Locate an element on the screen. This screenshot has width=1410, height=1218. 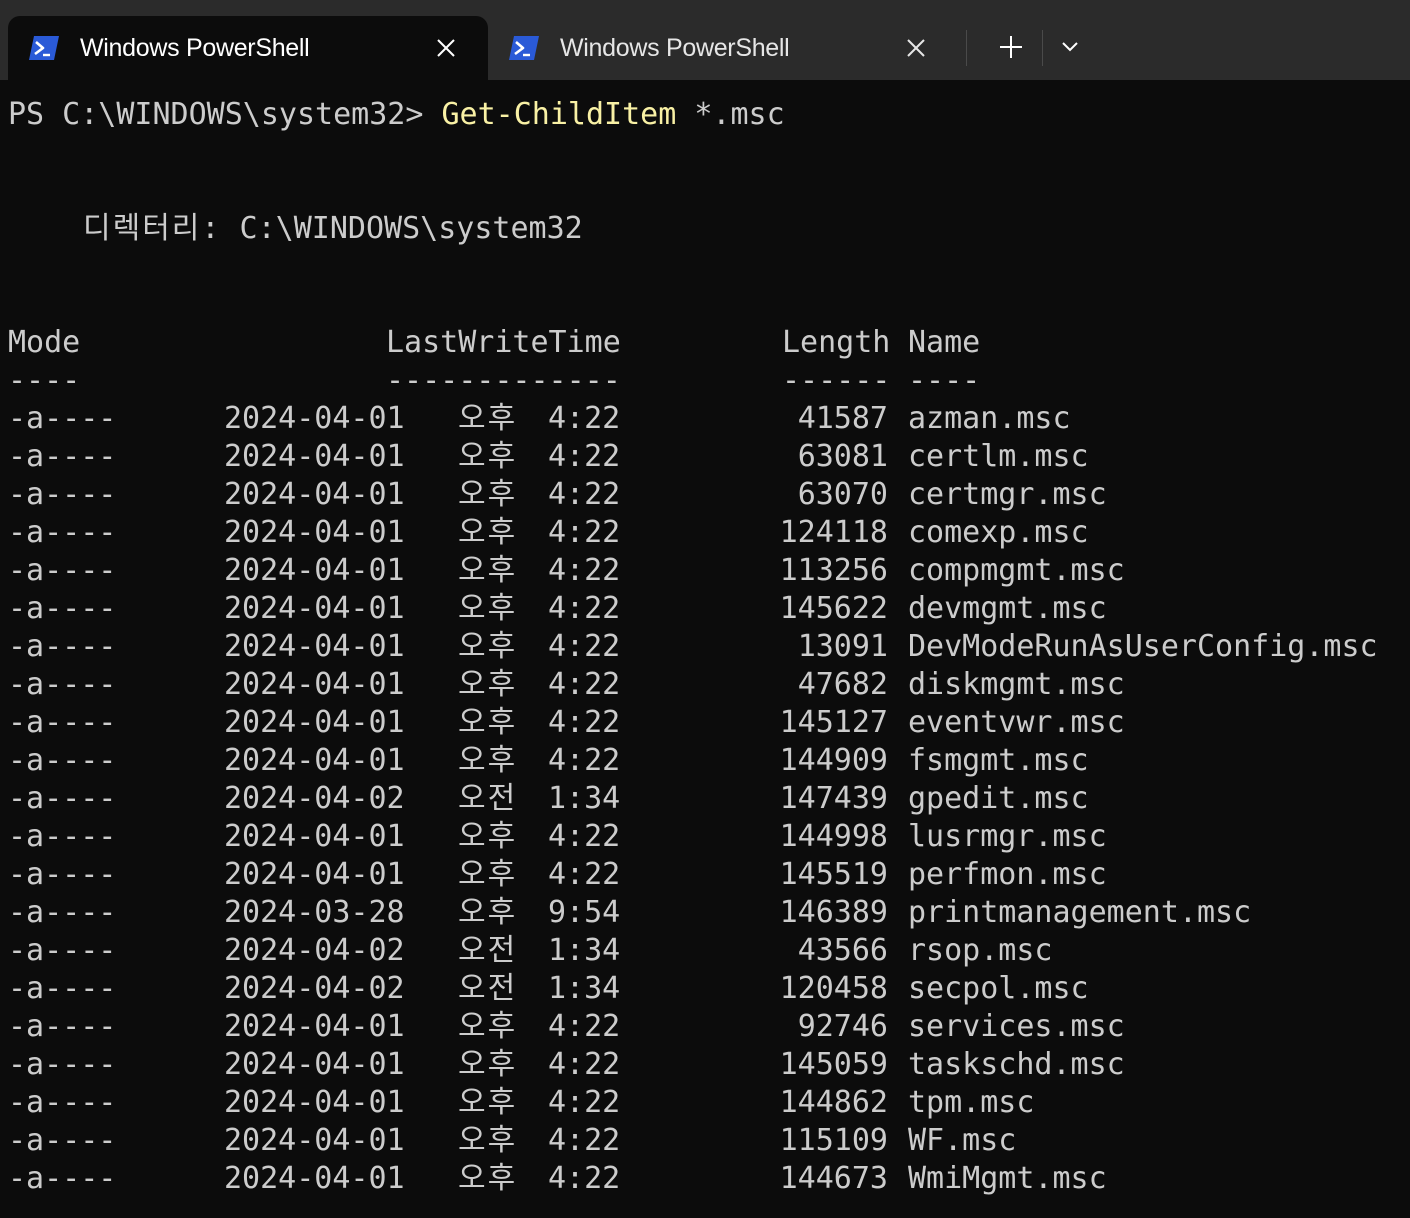
file-length: 120458 is located at coordinates (833, 988).